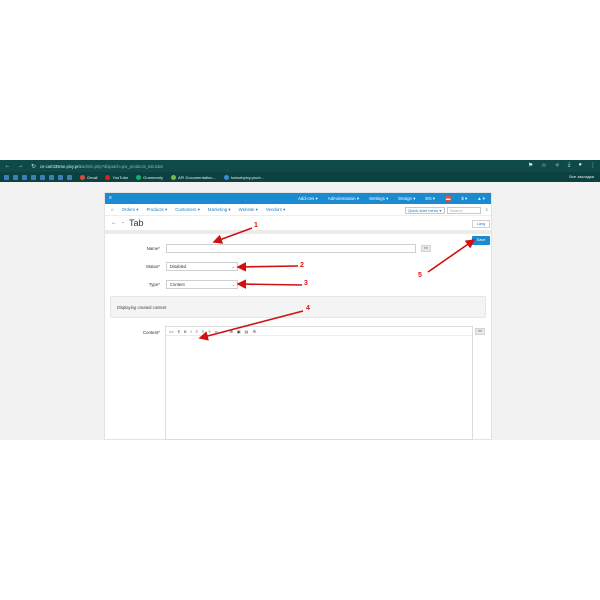 The width and height of the screenshot is (600, 600). I want to click on bookmark-grammarly: Grammarly, so click(149, 177).